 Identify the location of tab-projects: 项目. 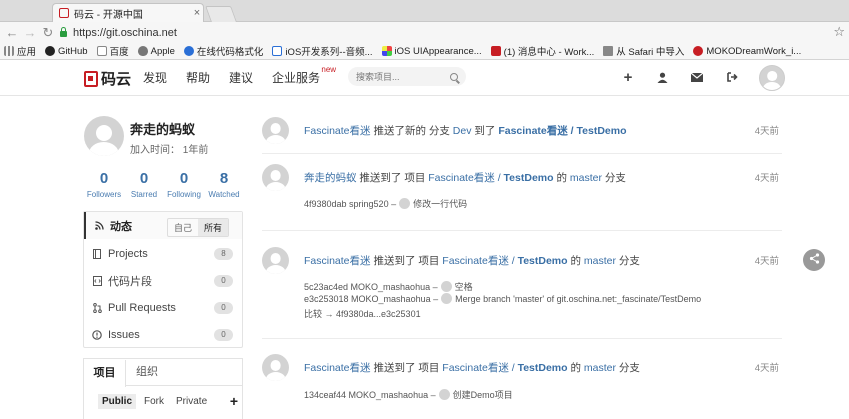
(105, 373).